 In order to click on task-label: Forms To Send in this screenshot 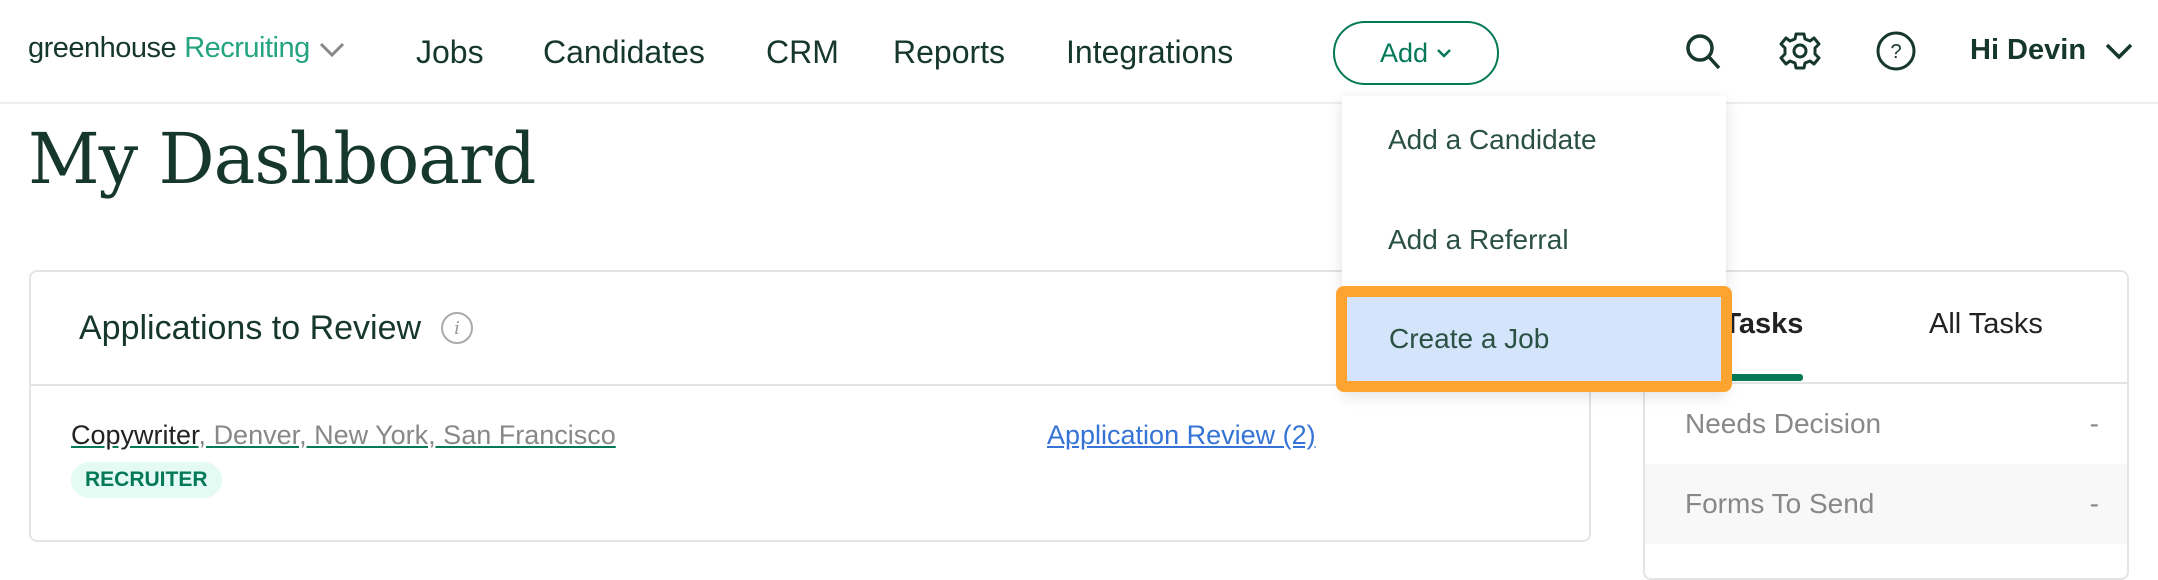, I will do `click(1780, 503)`.